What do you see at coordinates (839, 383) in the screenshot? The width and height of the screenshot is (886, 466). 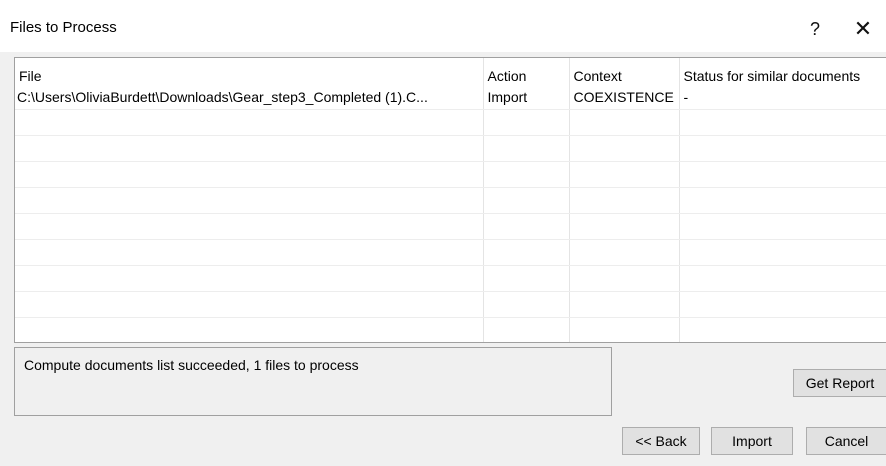 I see `get-report-button: Get Report` at bounding box center [839, 383].